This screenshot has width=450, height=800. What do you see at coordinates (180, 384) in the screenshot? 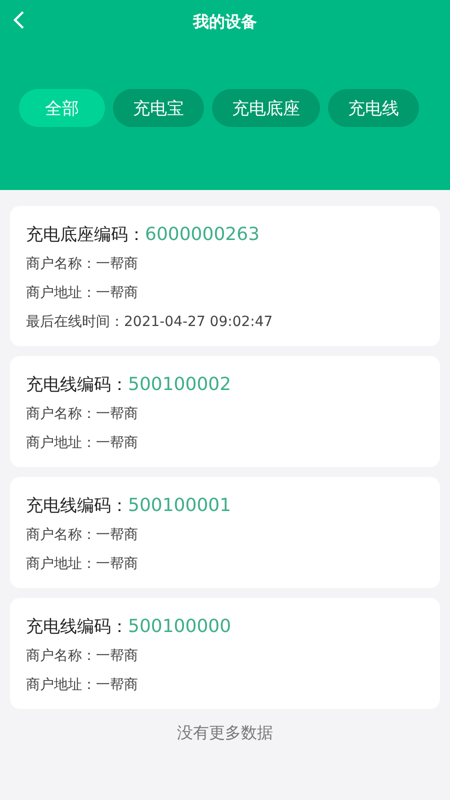
I see `device-code: 500100002` at bounding box center [180, 384].